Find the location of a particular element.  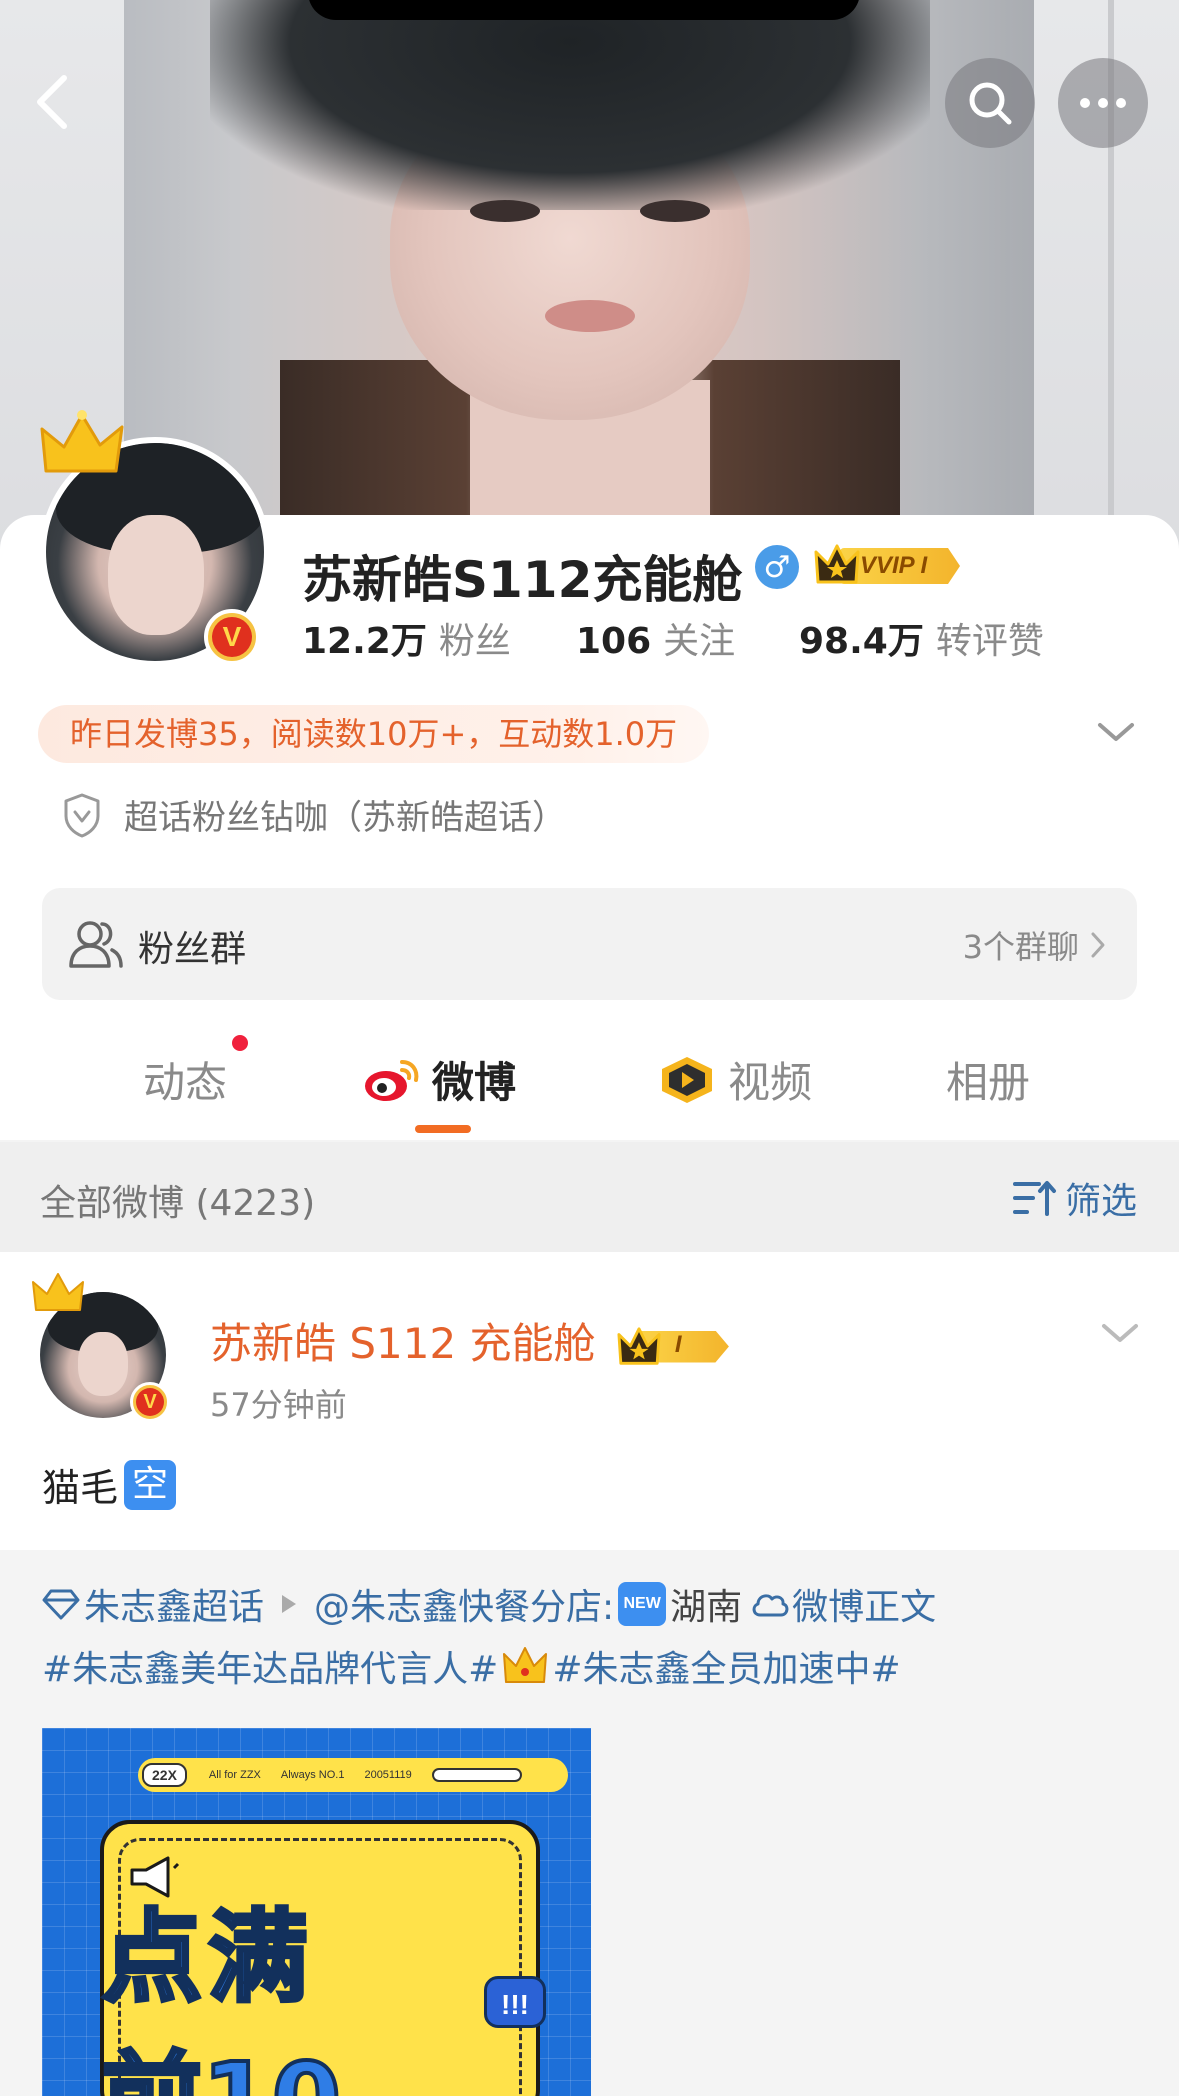

hashtag-link: #朱志鑫全员加速中# is located at coordinates (726, 1666).